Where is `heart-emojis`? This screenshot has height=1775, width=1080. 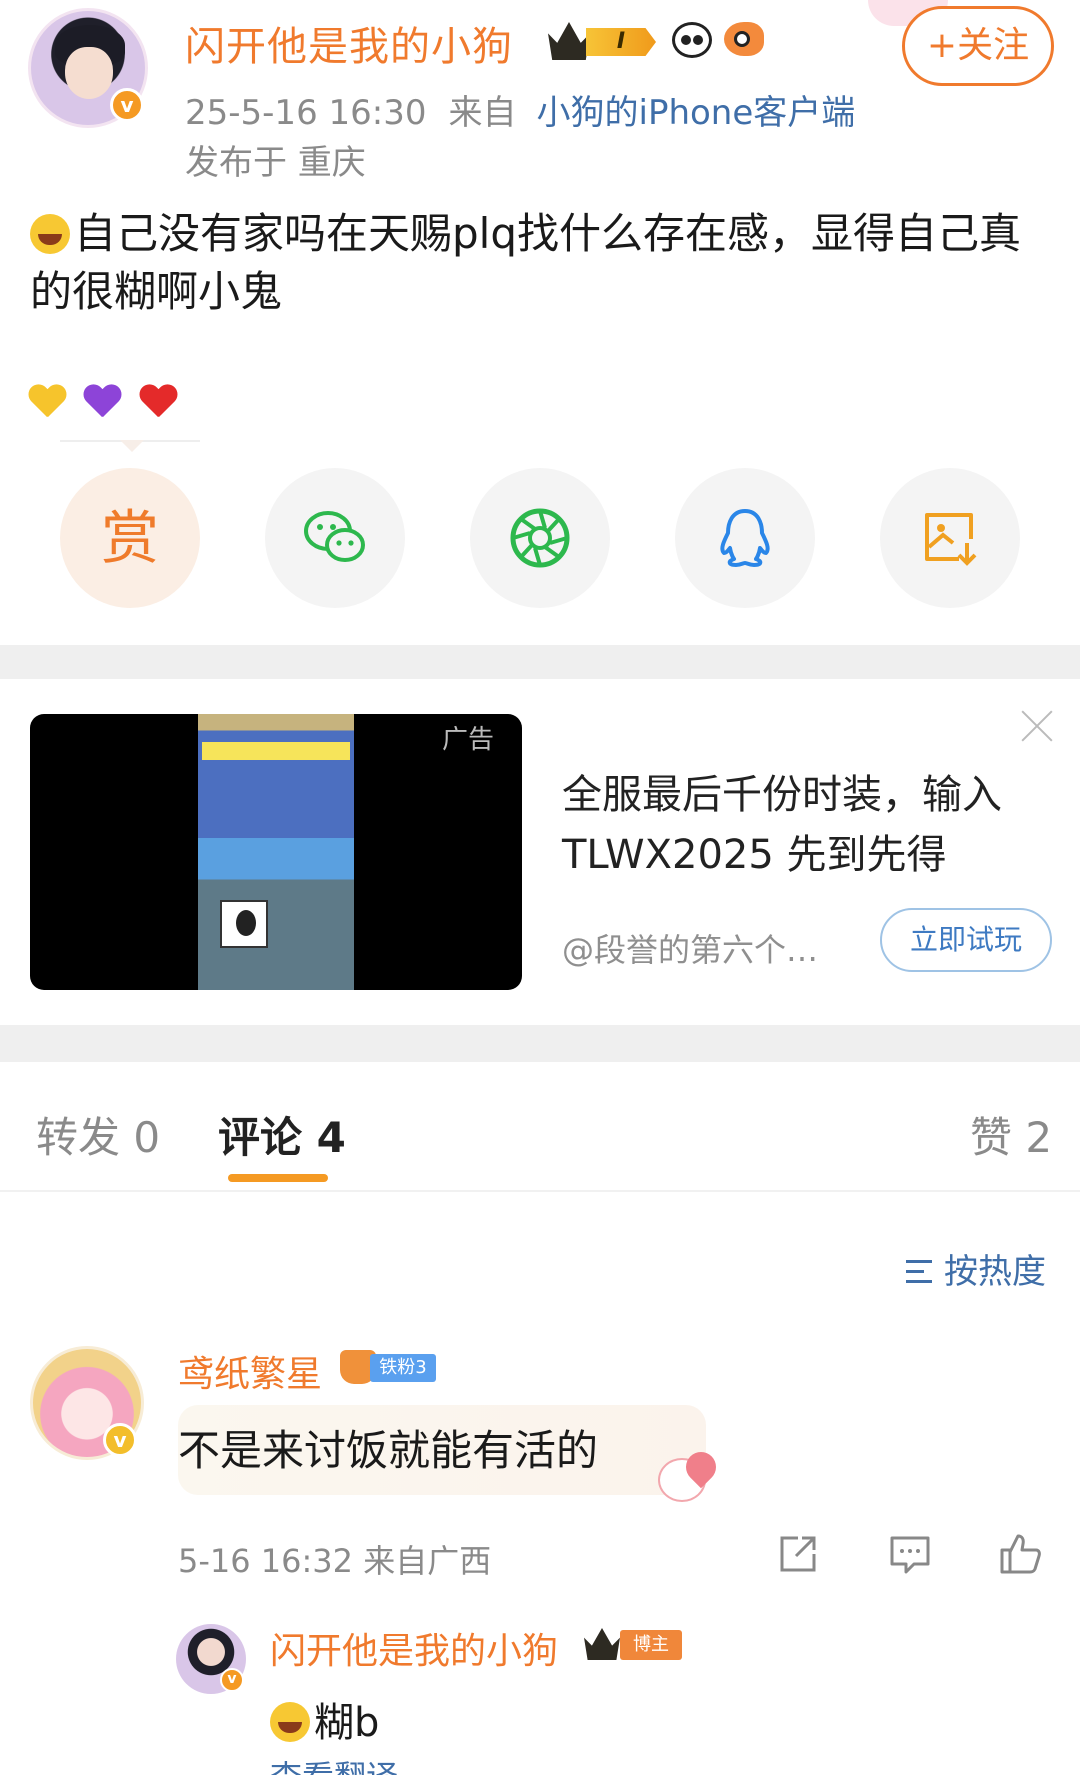
heart-emojis is located at coordinates (104, 406).